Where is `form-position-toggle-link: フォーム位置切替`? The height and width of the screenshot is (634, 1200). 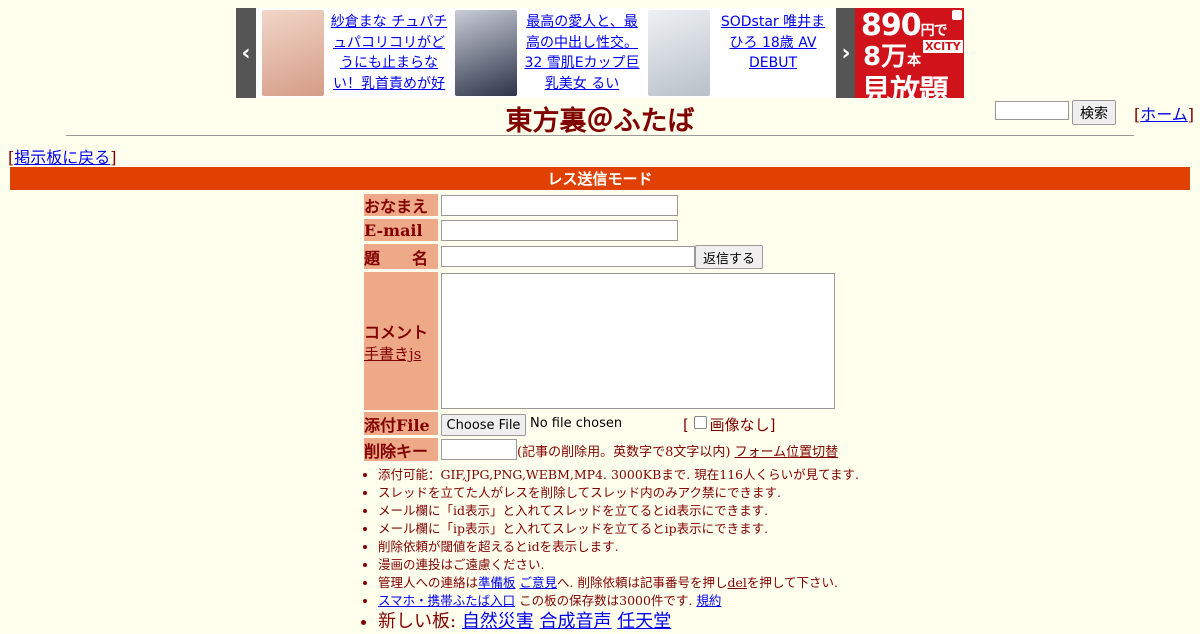 form-position-toggle-link: フォーム位置切替 is located at coordinates (787, 452).